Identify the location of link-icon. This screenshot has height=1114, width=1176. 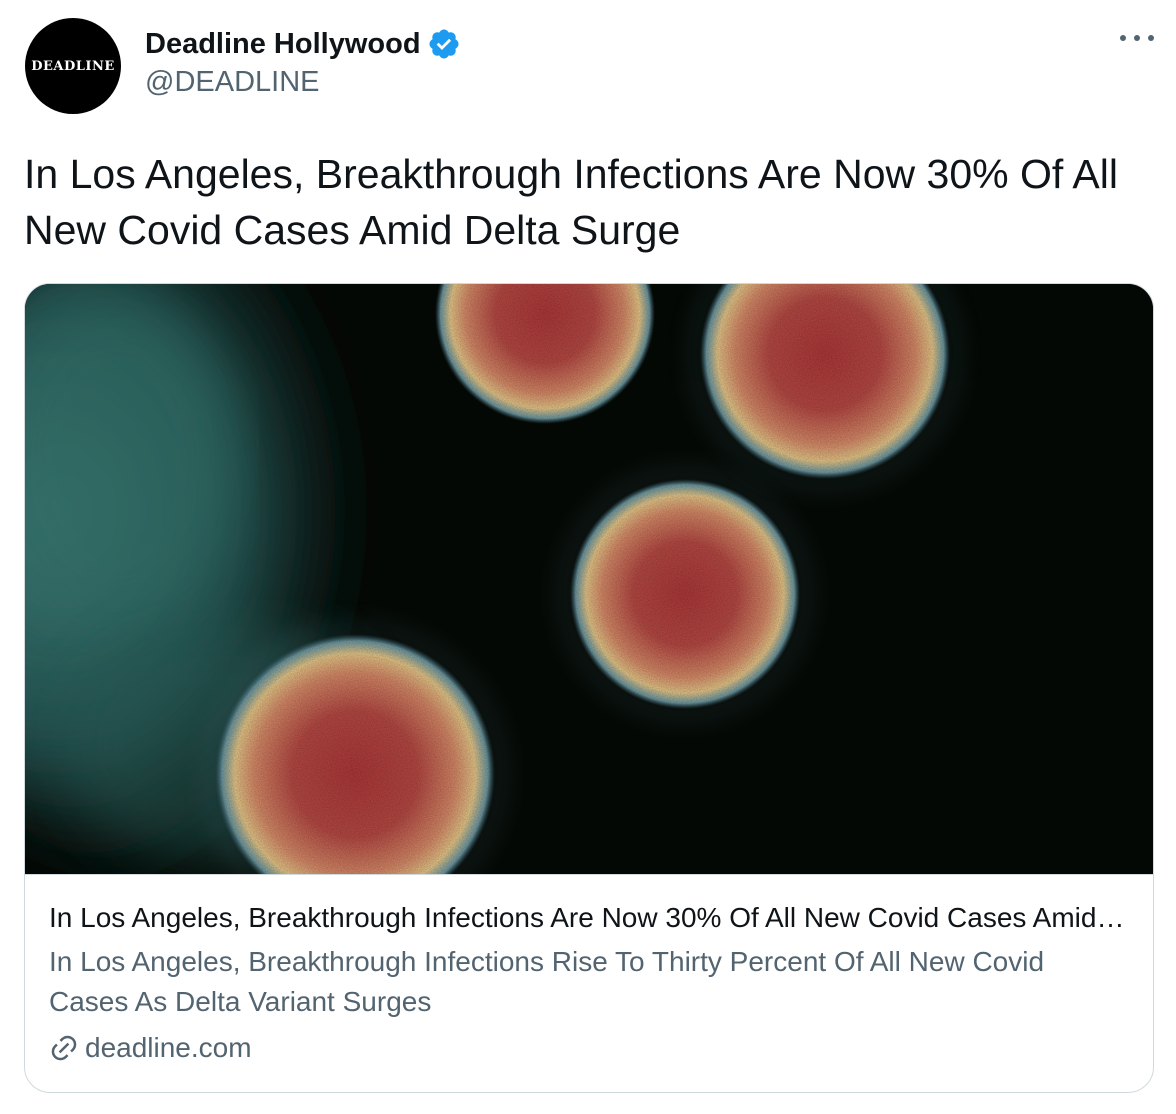
(64, 1048).